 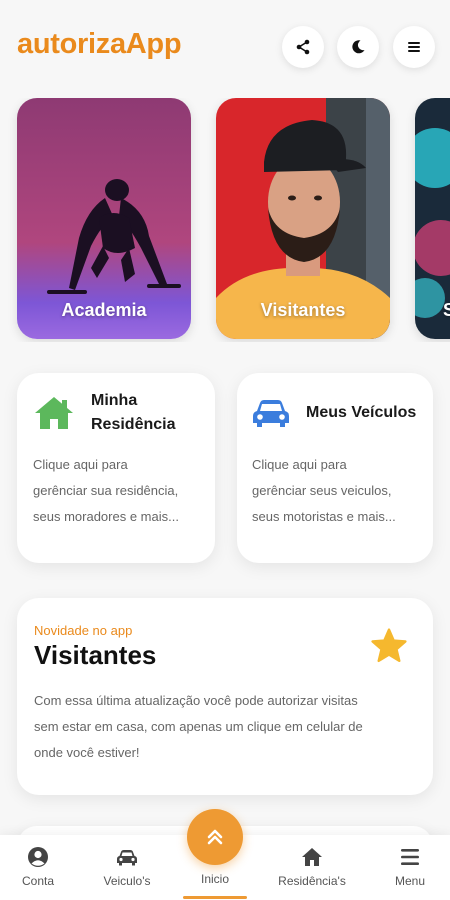 I want to click on nav-label-inicio: Inicio, so click(x=214, y=879).